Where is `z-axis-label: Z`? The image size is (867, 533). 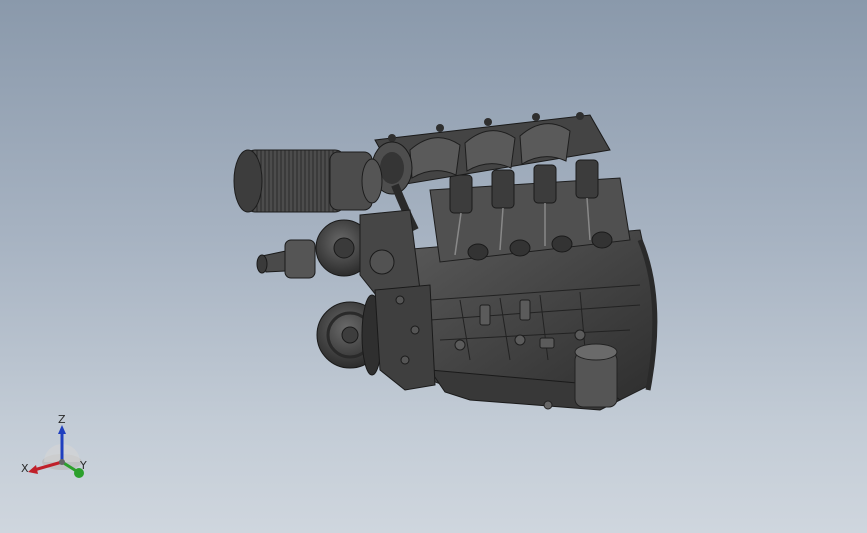 z-axis-label: Z is located at coordinates (62, 419).